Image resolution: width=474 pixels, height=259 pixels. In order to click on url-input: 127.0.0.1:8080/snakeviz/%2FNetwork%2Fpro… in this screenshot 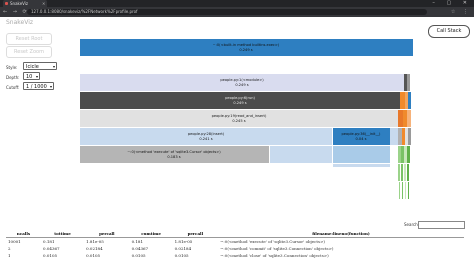, I will do `click(227, 12)`.